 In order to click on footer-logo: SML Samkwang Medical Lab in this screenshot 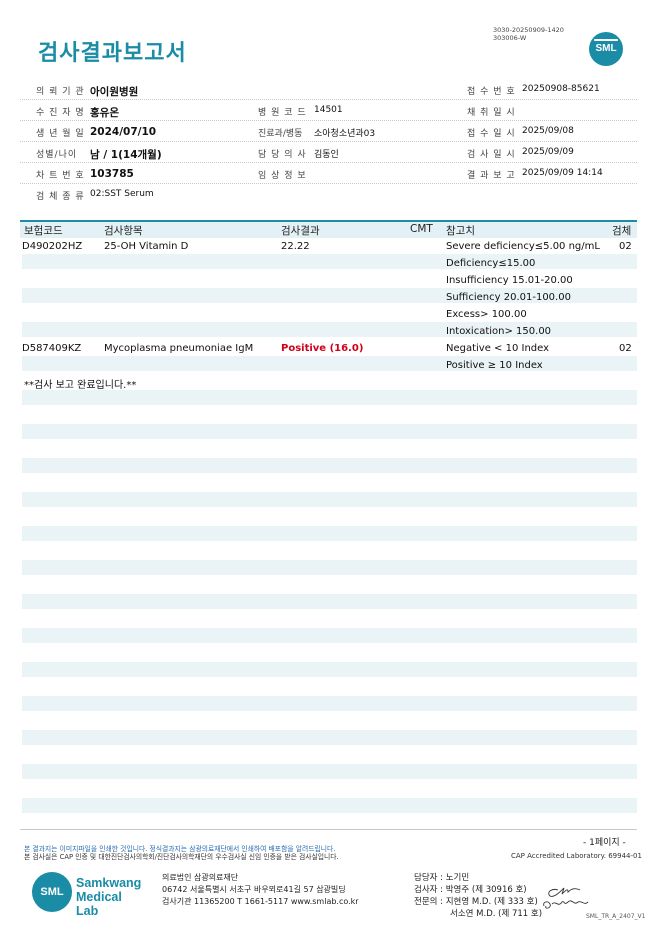, I will do `click(87, 894)`.